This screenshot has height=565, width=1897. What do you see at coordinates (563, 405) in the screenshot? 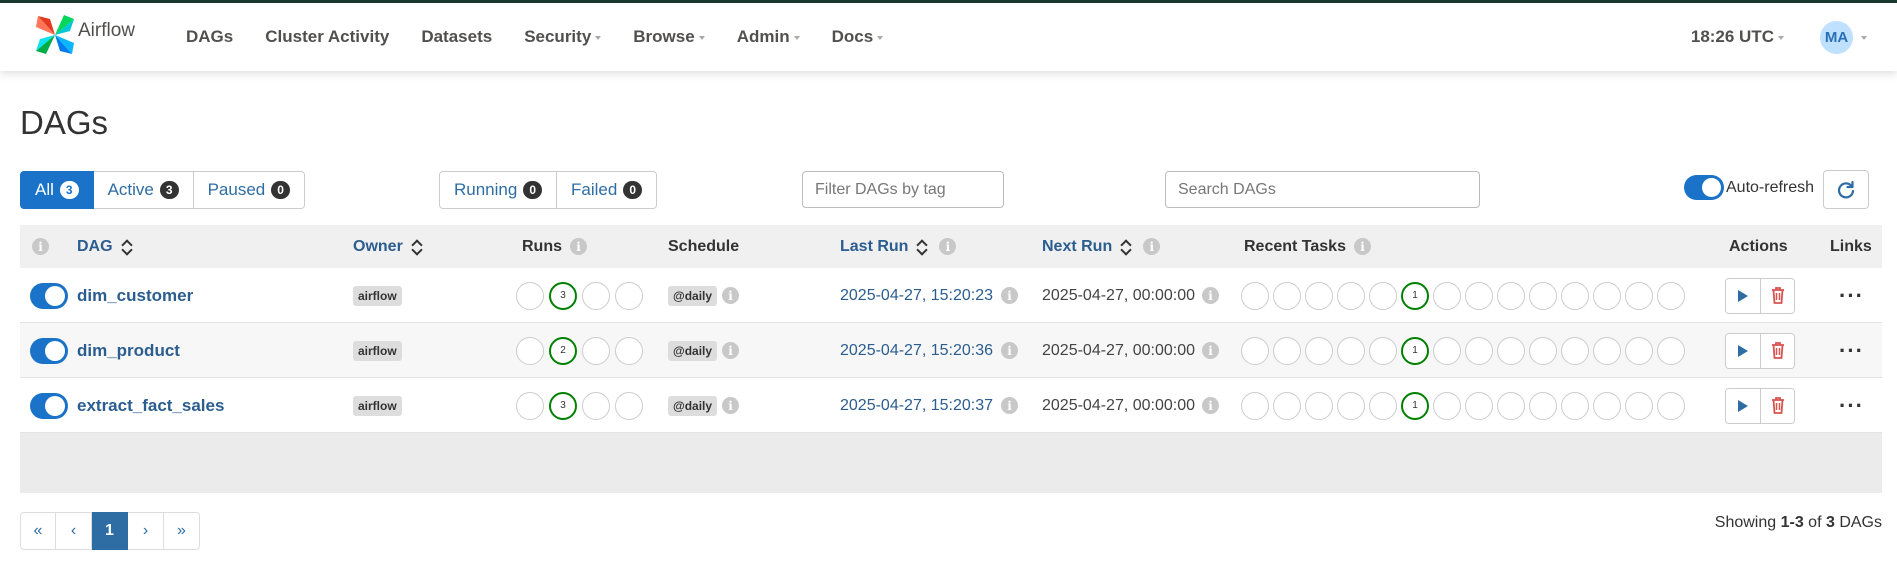
I see `run-status-circle: 3` at bounding box center [563, 405].